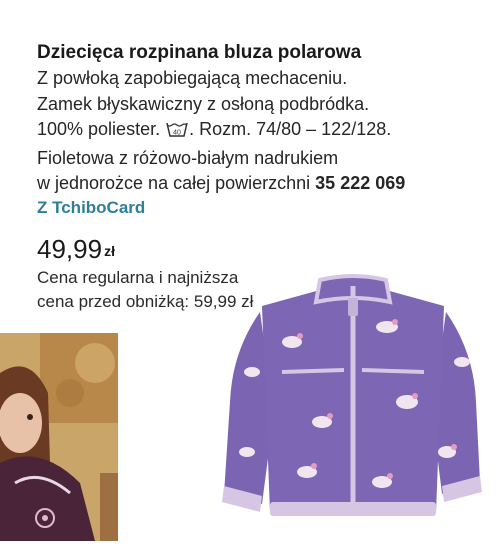 The image size is (499, 546). Describe the element at coordinates (360, 183) in the screenshot. I see `article-number: 35 222 069` at that location.